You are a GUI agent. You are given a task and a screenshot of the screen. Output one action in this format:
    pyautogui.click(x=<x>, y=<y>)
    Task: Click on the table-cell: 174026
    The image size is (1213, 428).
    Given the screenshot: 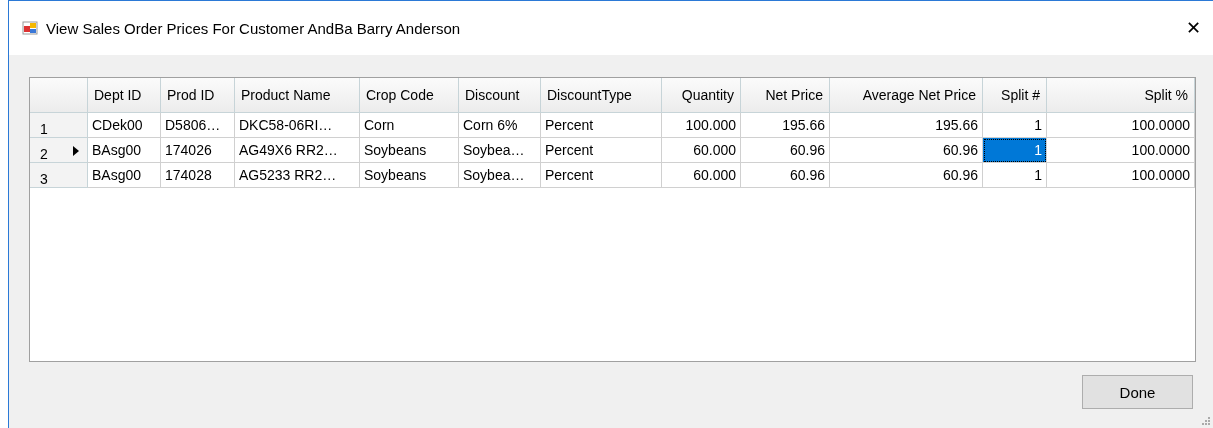 What is the action you would take?
    pyautogui.click(x=198, y=150)
    